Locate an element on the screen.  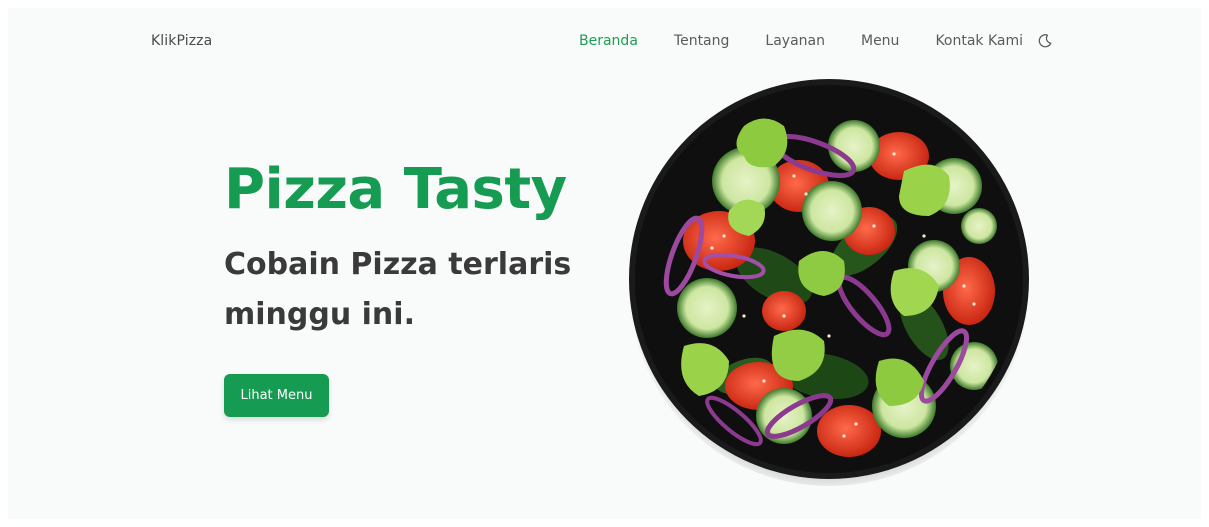
nav-link-beranda: Beranda is located at coordinates (608, 41).